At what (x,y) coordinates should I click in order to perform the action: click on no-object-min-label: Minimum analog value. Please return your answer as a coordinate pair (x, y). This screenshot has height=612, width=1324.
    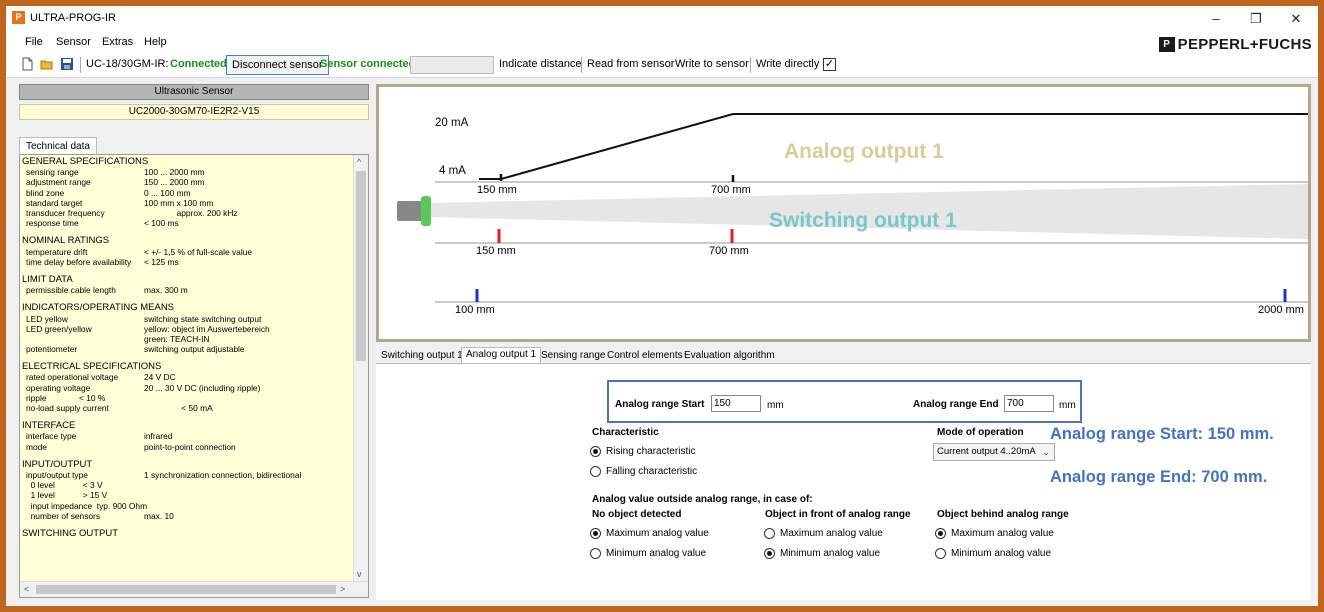
    Looking at the image, I should click on (656, 553).